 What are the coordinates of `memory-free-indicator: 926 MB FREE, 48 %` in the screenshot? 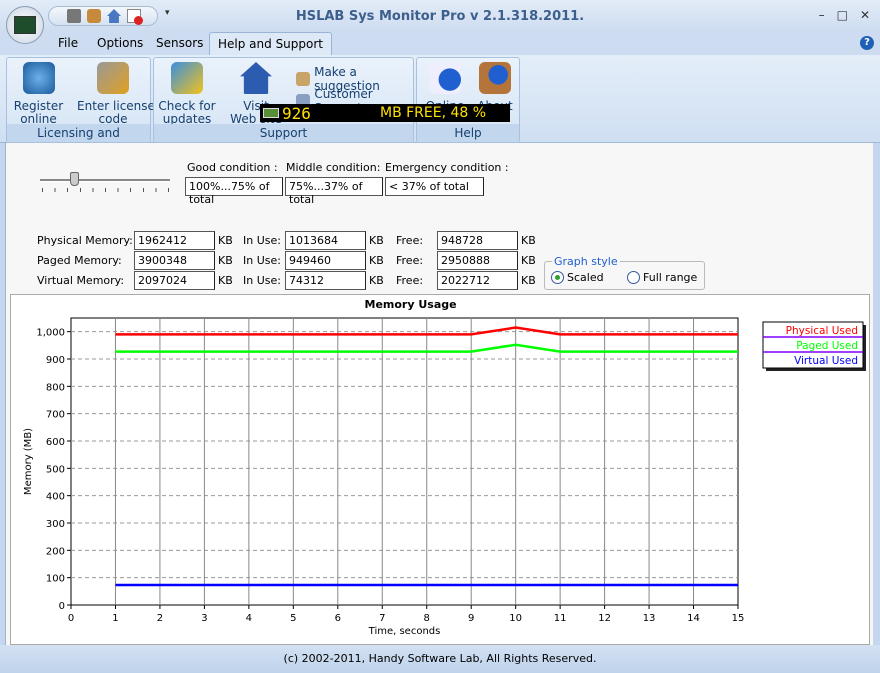 It's located at (385, 113).